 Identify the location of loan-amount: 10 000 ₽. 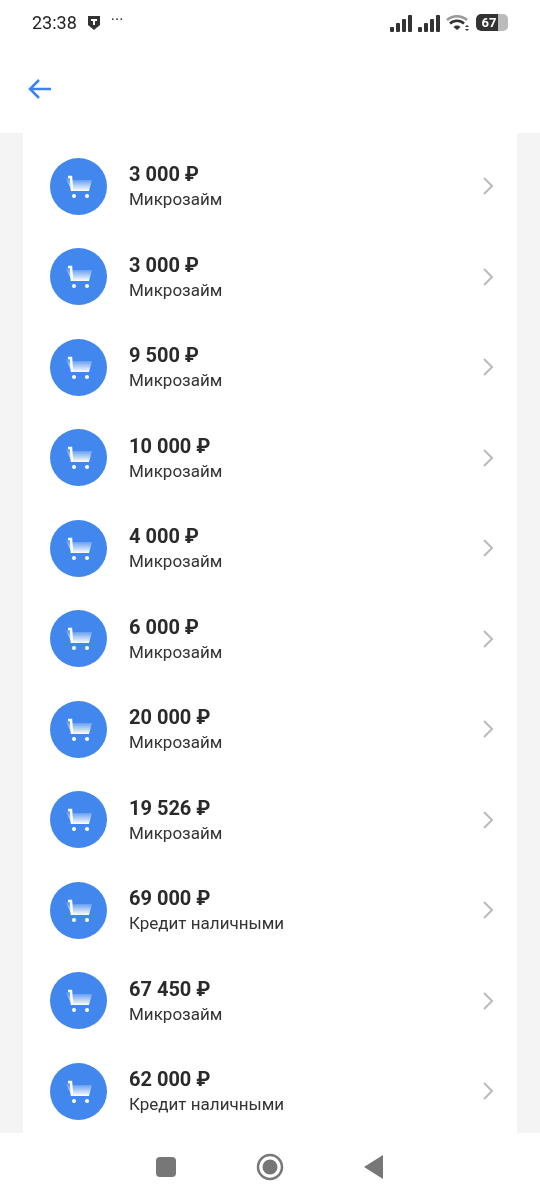
(170, 445).